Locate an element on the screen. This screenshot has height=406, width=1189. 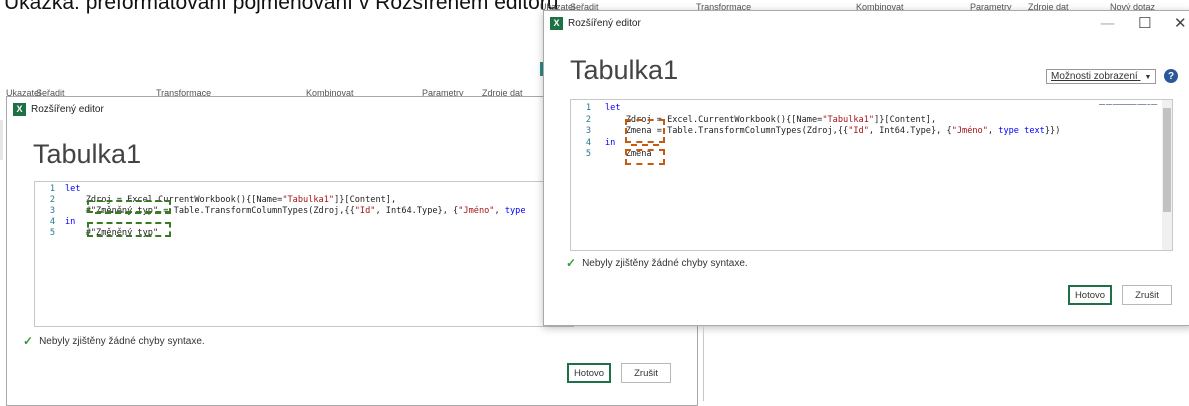
right-status-bar: ✓ Nebyly zjištěny žádné chyby syntaxe. is located at coordinates (657, 263).